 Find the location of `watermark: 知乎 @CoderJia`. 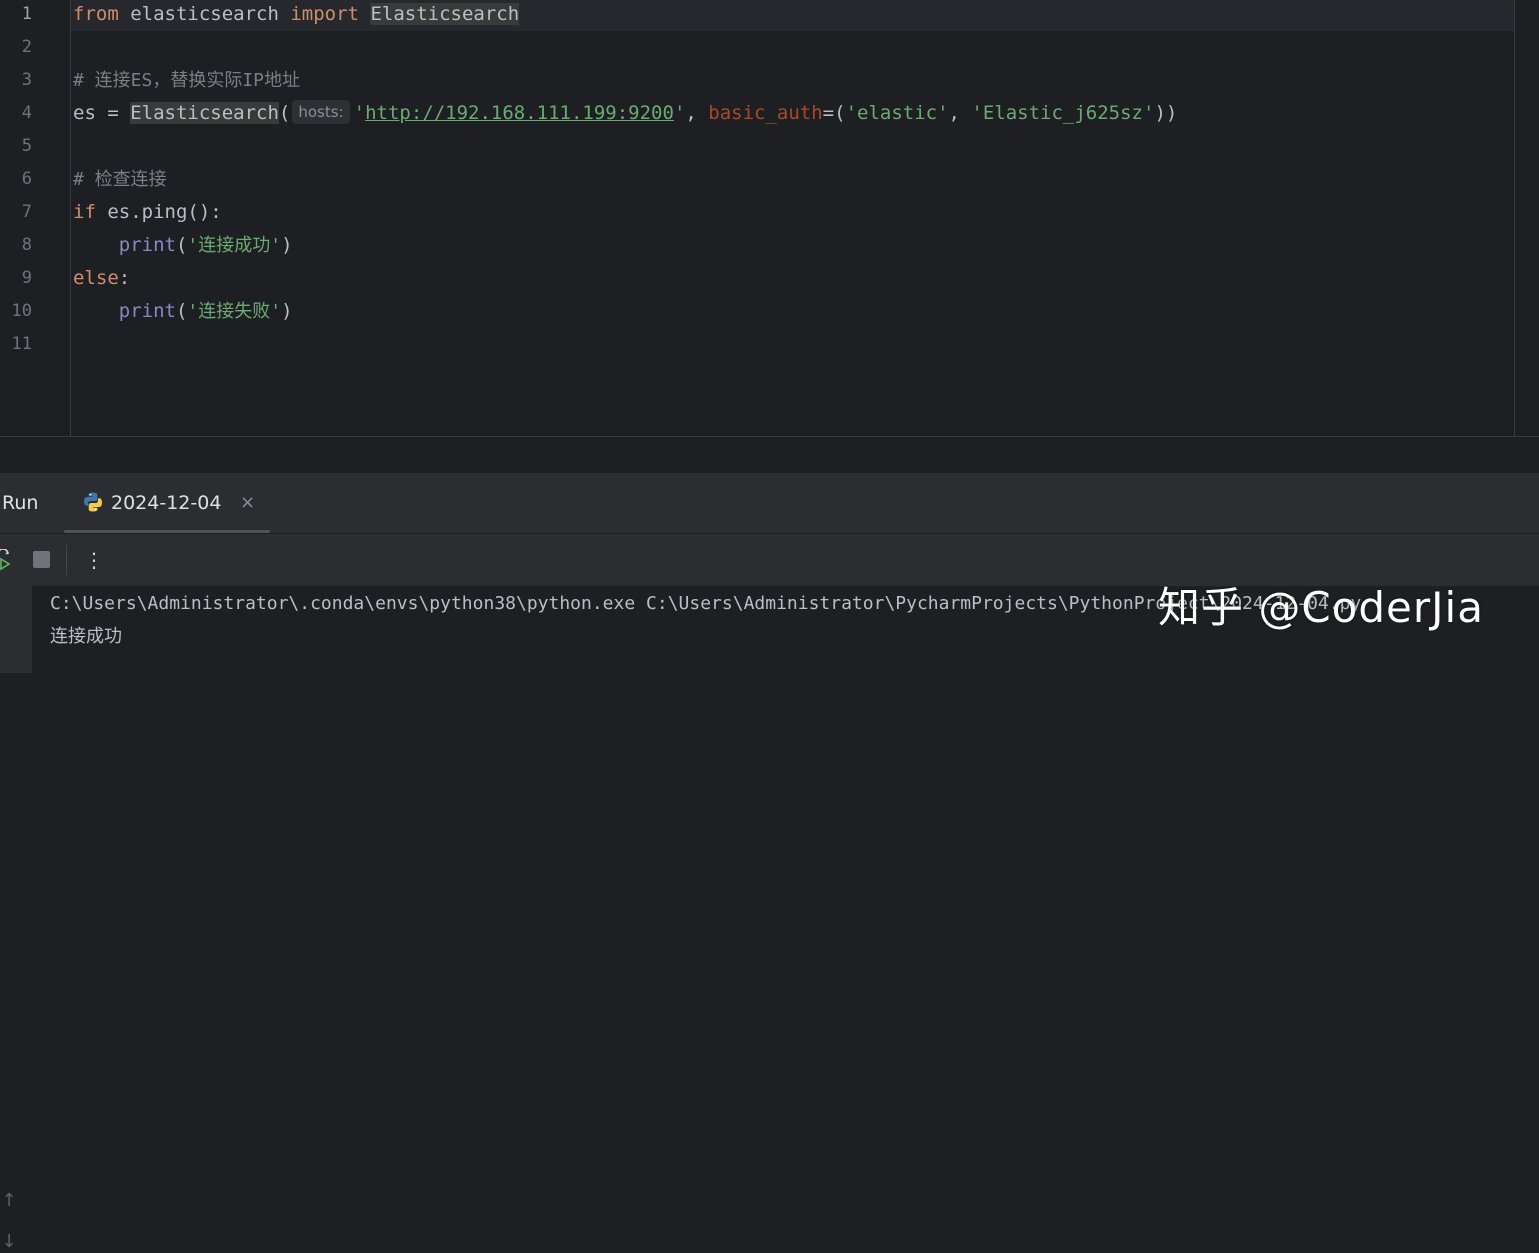

watermark: 知乎 @CoderJia is located at coordinates (1321, 607).